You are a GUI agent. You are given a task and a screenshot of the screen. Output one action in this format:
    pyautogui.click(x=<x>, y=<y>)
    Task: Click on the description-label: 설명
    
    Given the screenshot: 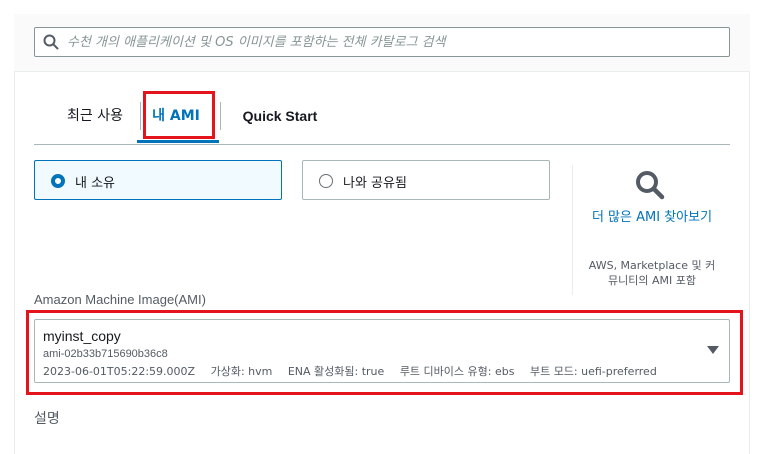 What is the action you would take?
    pyautogui.click(x=47, y=419)
    